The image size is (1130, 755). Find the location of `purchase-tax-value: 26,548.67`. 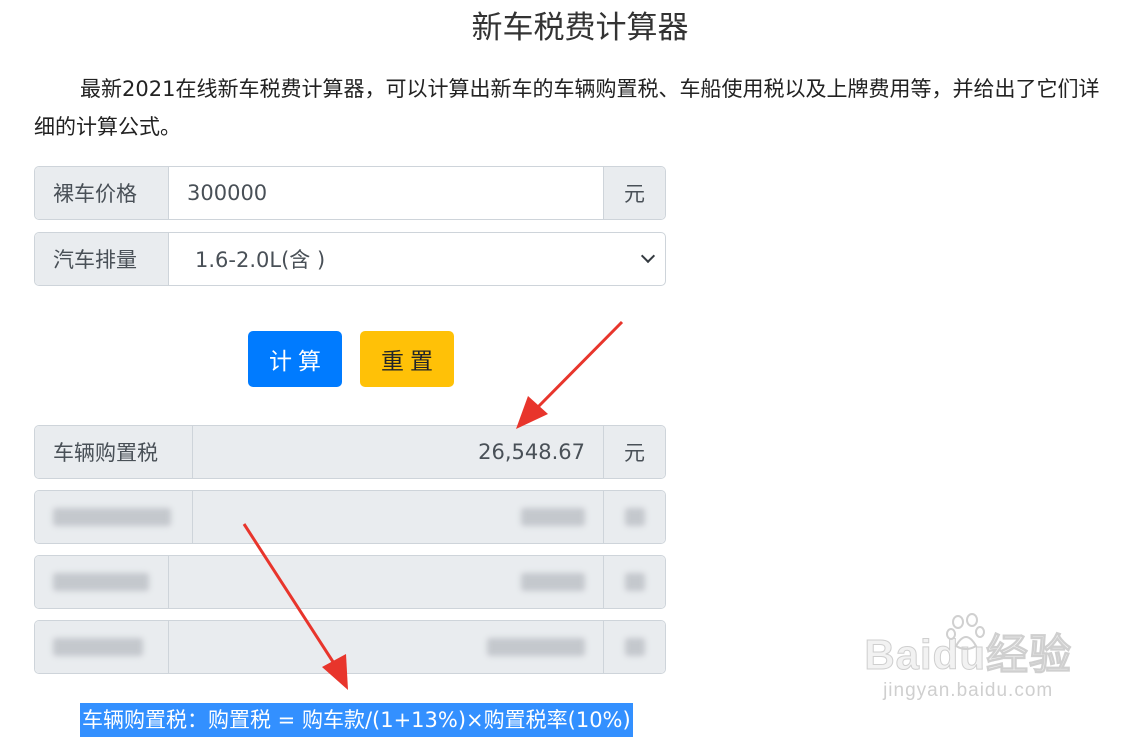

purchase-tax-value: 26,548.67 is located at coordinates (397, 452).